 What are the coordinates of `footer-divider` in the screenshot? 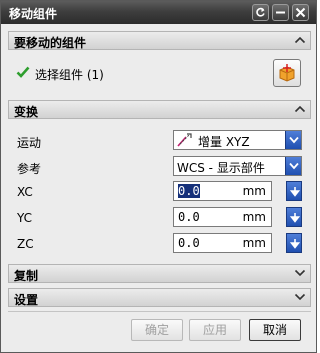 It's located at (159, 311).